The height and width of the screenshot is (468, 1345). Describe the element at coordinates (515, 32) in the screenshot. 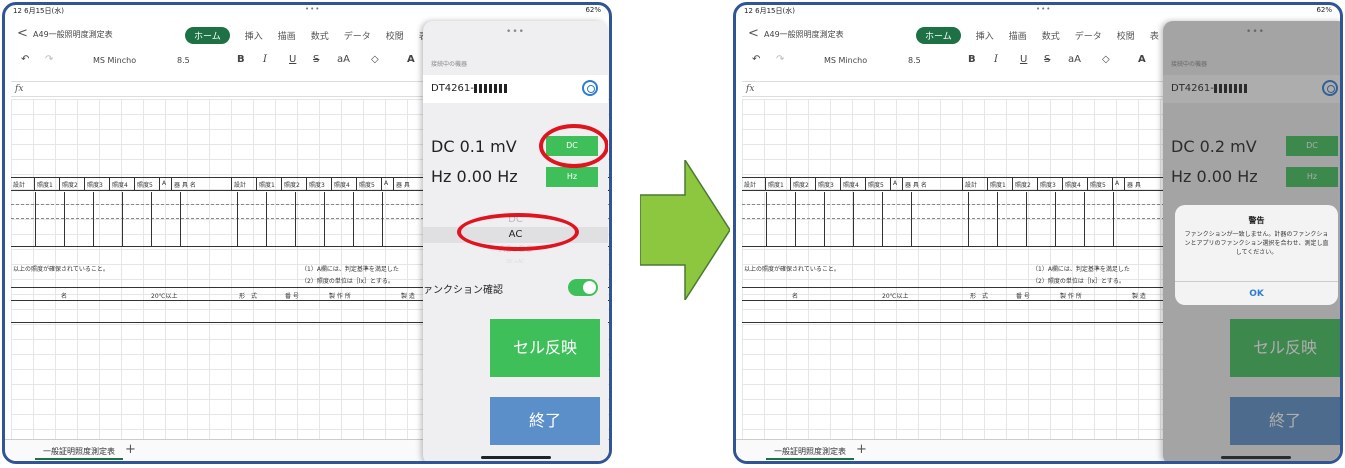

I see `panel-dots: •••` at that location.